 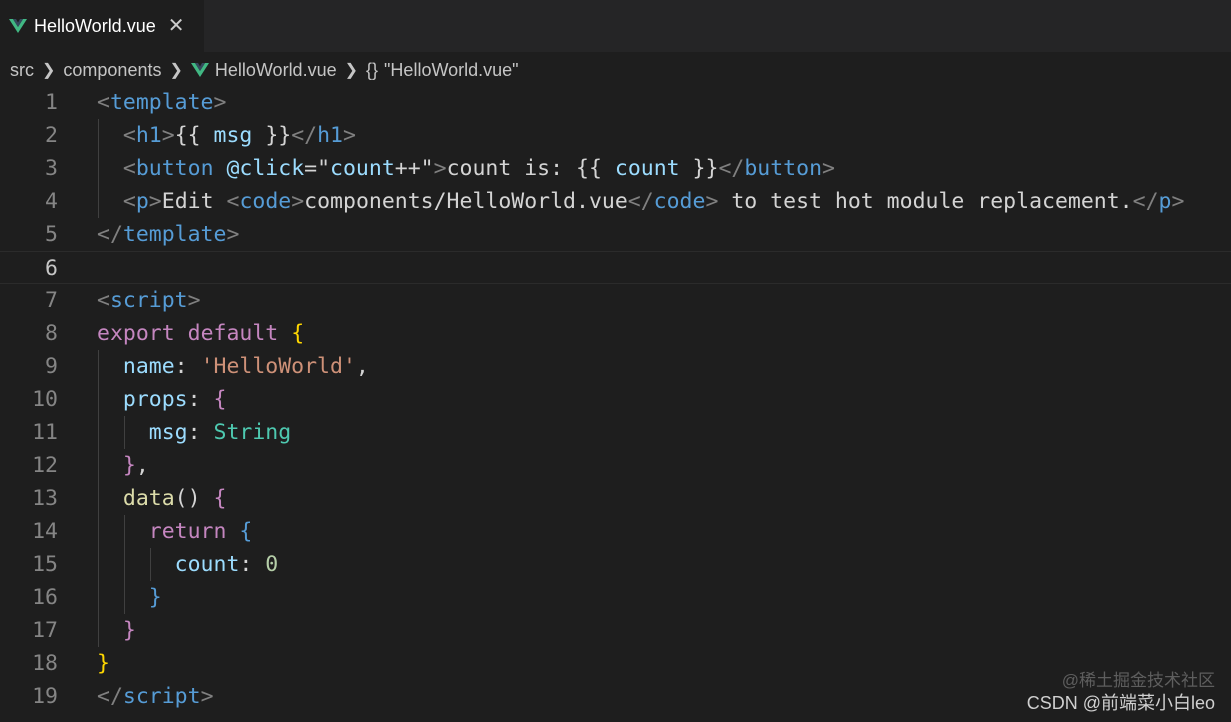 What do you see at coordinates (168, 234) in the screenshot?
I see `code-text: </template>` at bounding box center [168, 234].